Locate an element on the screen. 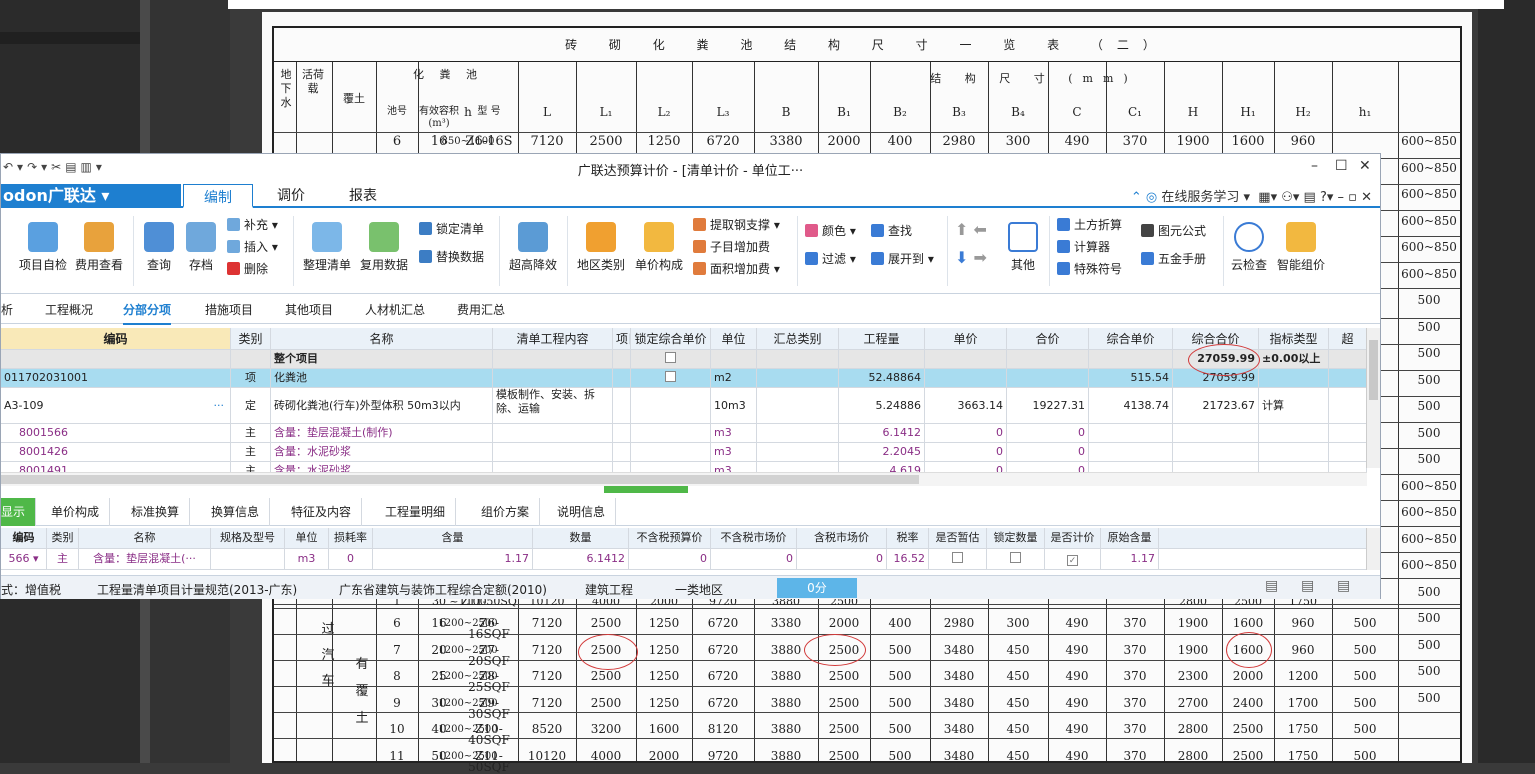 This screenshot has height=774, width=1535. region-type-button: 地区类别 is located at coordinates (601, 247).